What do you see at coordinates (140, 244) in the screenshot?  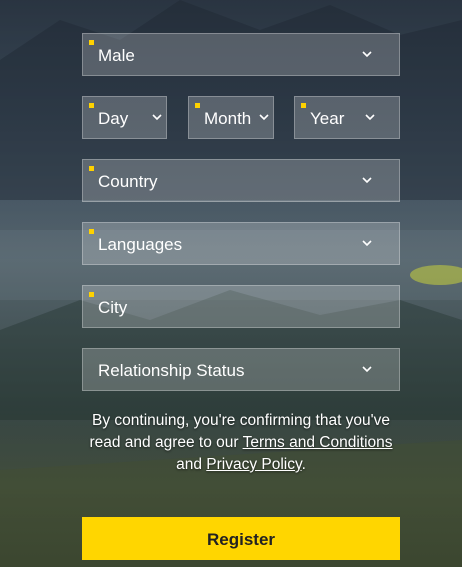 I see `languages-value: Languages` at bounding box center [140, 244].